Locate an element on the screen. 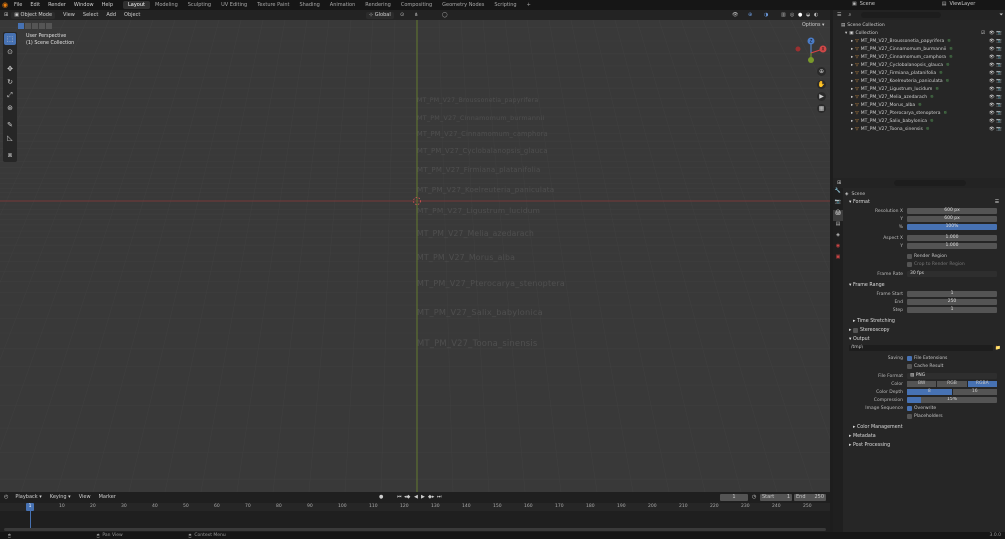  tab-layout: Layout is located at coordinates (136, 5).